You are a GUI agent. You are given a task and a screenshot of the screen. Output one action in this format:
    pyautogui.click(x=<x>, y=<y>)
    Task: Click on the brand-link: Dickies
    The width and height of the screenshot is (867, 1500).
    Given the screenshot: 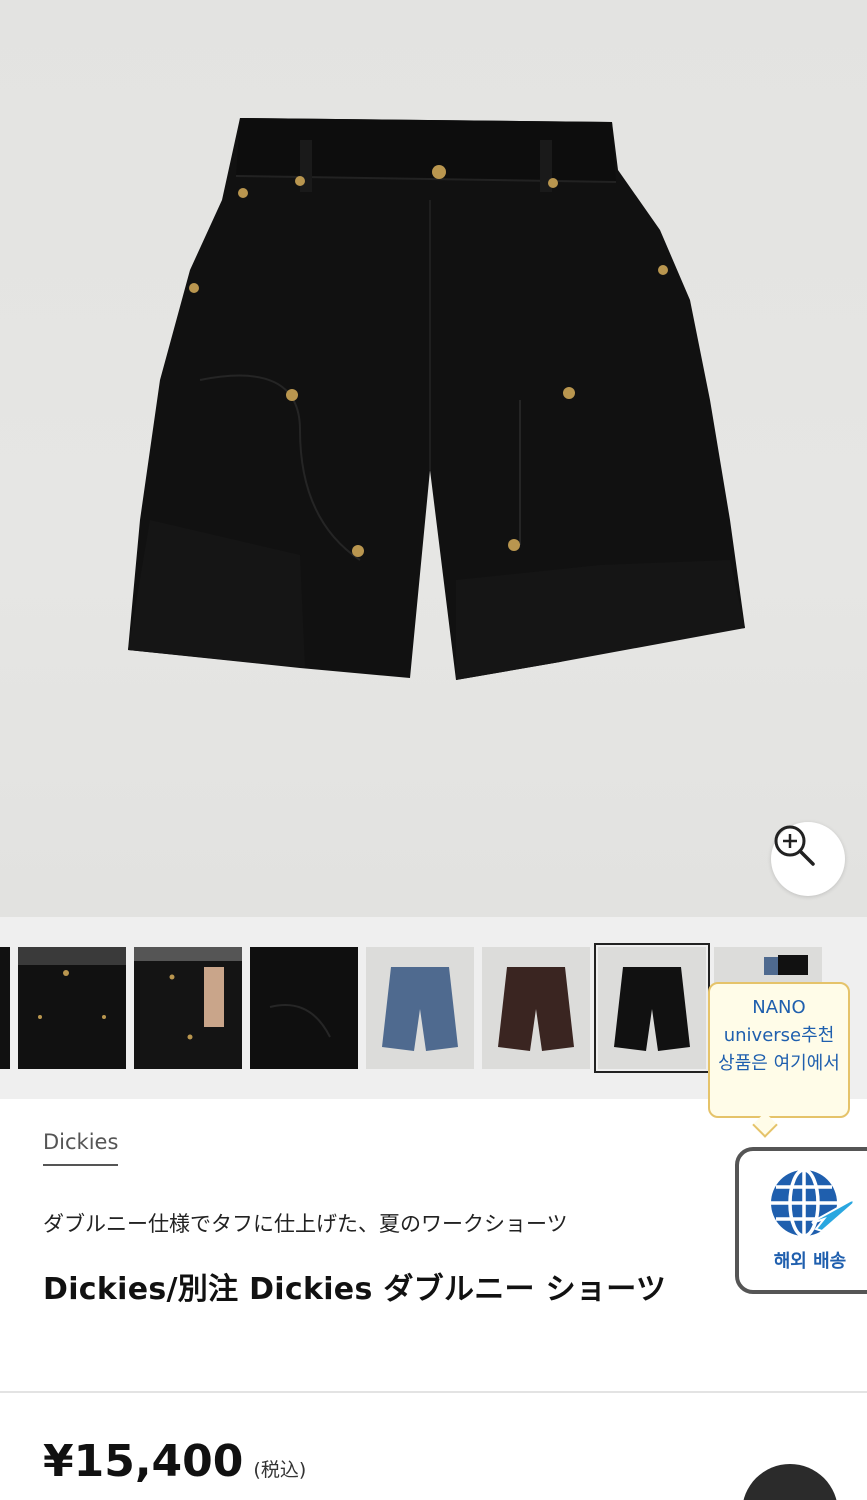 What is the action you would take?
    pyautogui.click(x=81, y=1148)
    